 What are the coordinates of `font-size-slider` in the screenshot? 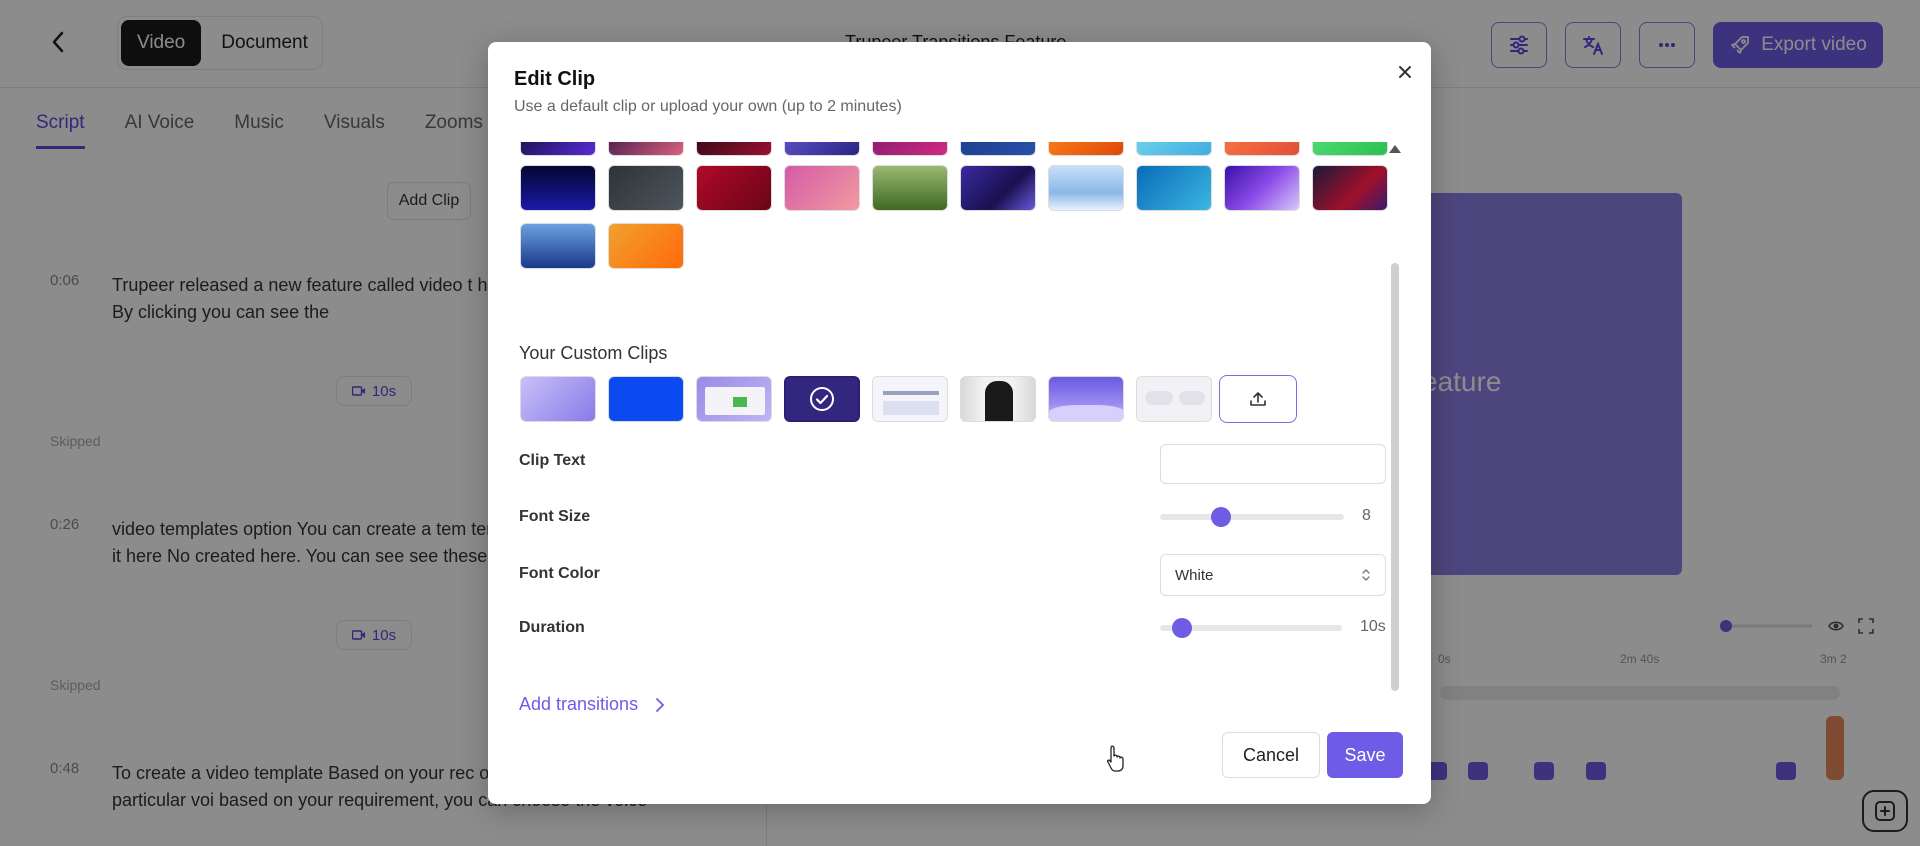 It's located at (1252, 517).